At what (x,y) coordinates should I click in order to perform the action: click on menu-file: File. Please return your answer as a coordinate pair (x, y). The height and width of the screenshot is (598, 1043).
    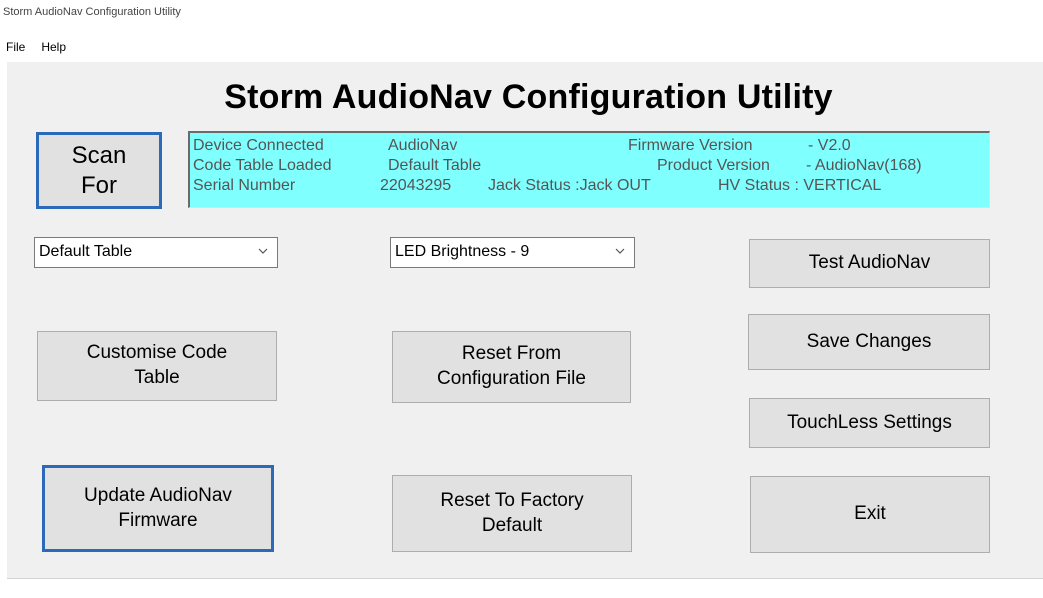
    Looking at the image, I should click on (15, 48).